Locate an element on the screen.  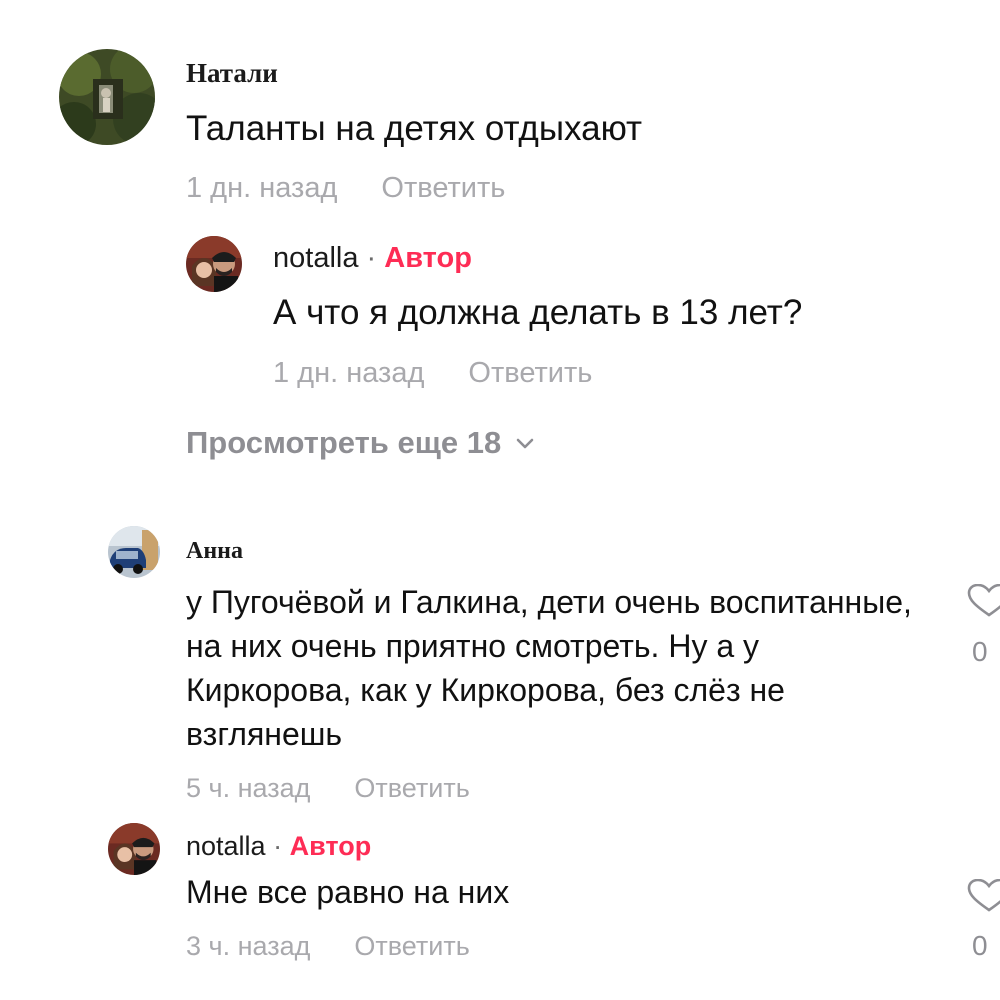
comment-meta: 3 ч. назад Ответить is located at coordinates (328, 946).